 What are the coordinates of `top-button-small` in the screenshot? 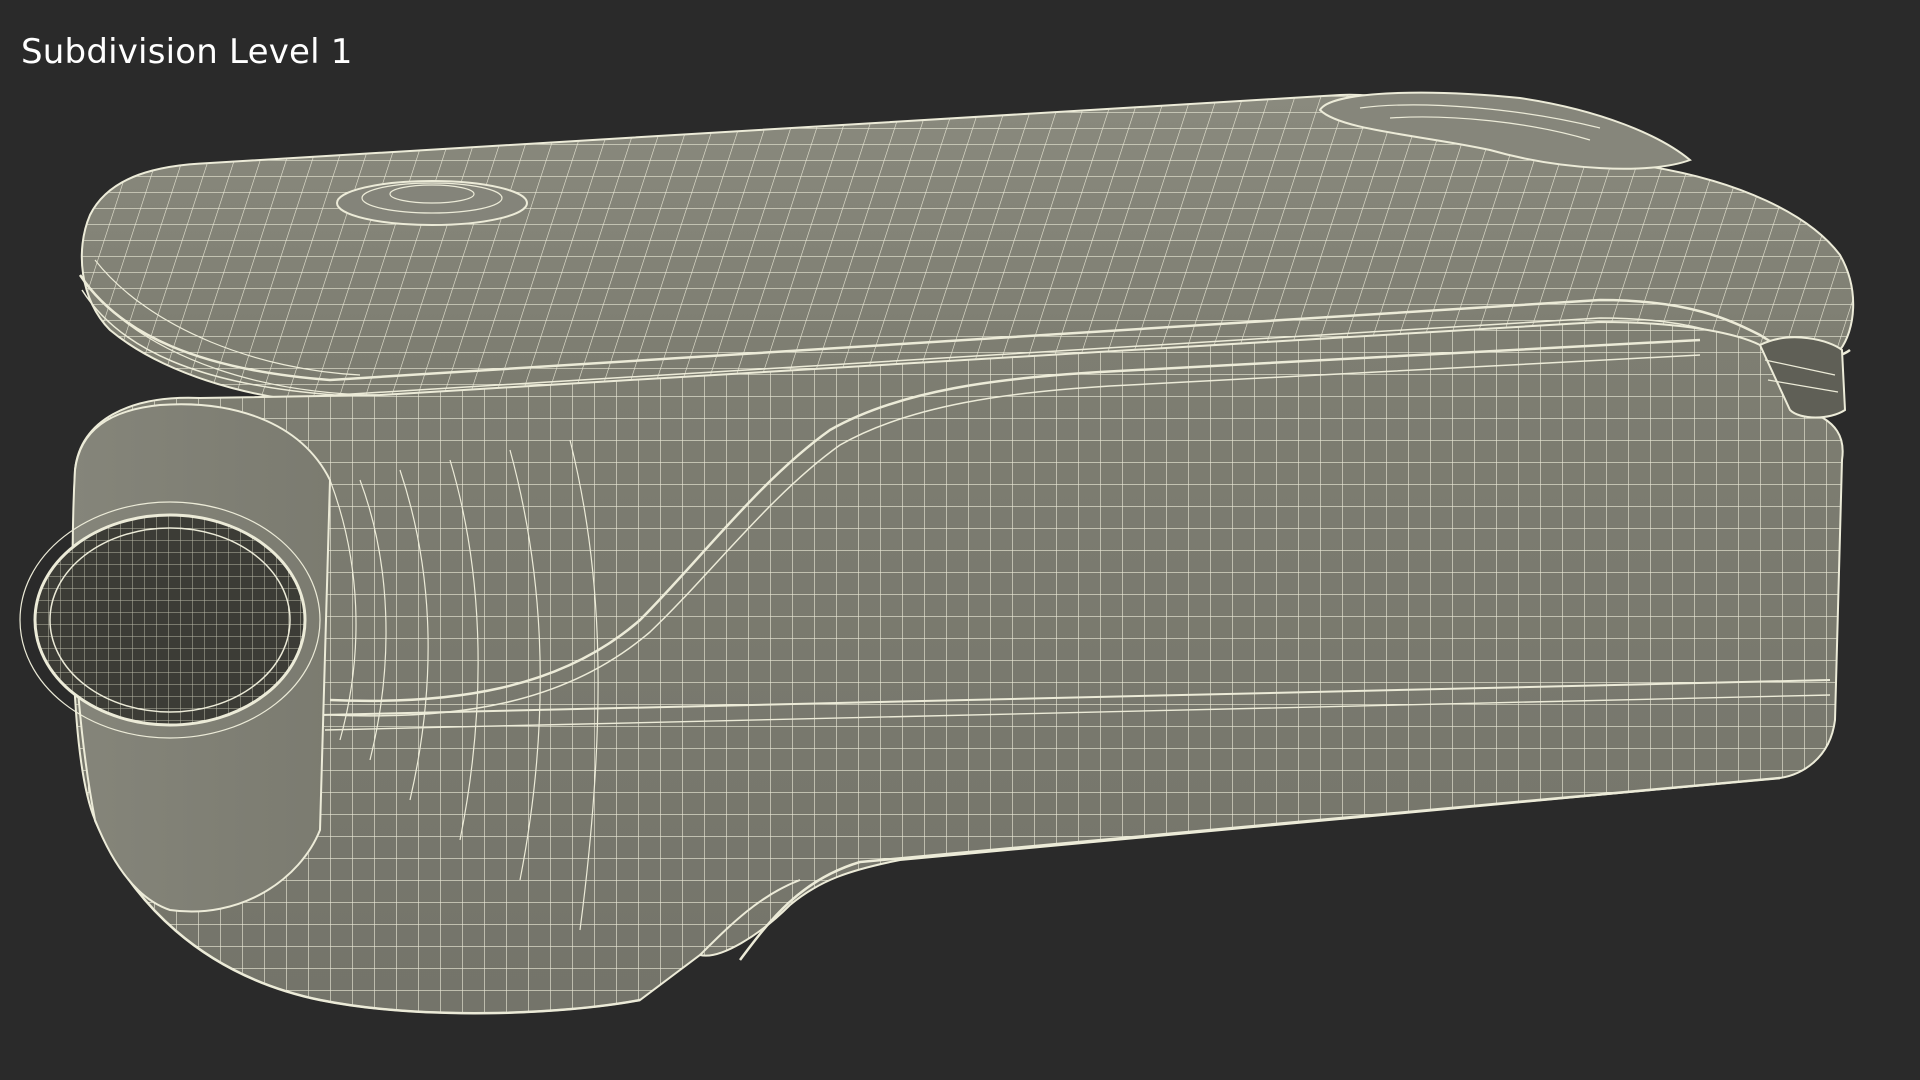 It's located at (432, 203).